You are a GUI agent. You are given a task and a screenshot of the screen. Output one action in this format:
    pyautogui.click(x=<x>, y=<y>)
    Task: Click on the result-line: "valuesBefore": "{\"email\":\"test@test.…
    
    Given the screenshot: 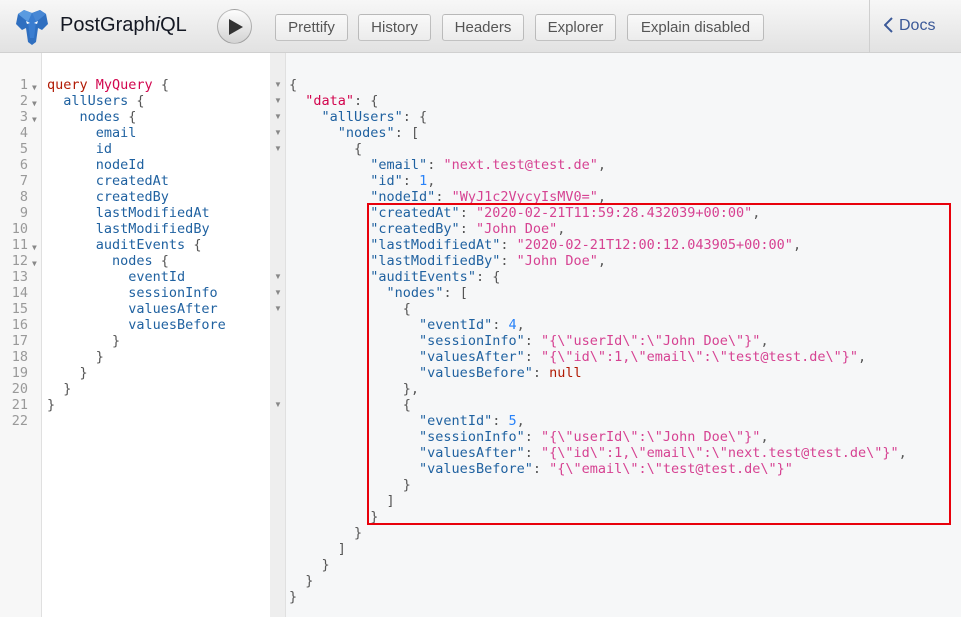 What is the action you would take?
    pyautogui.click(x=541, y=469)
    